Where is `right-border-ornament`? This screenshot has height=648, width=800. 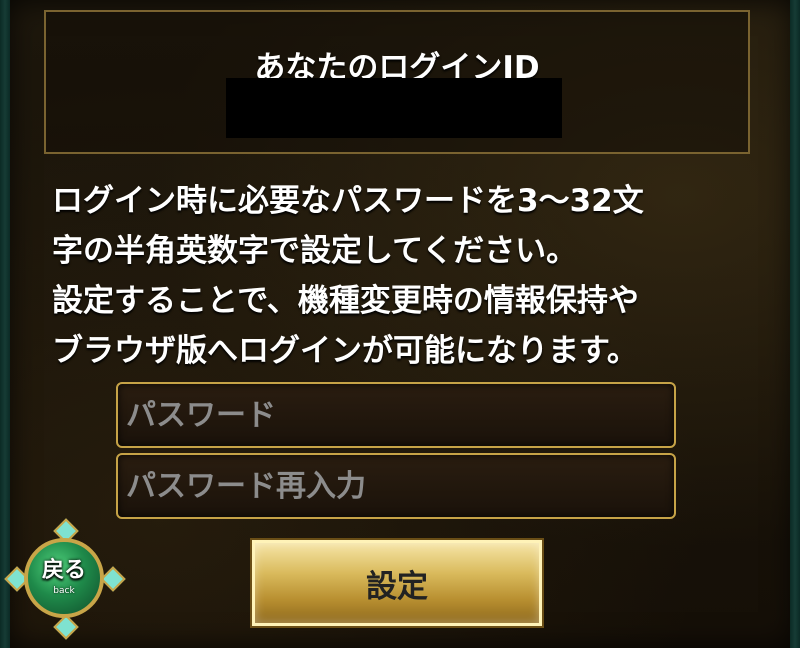
right-border-ornament is located at coordinates (795, 324).